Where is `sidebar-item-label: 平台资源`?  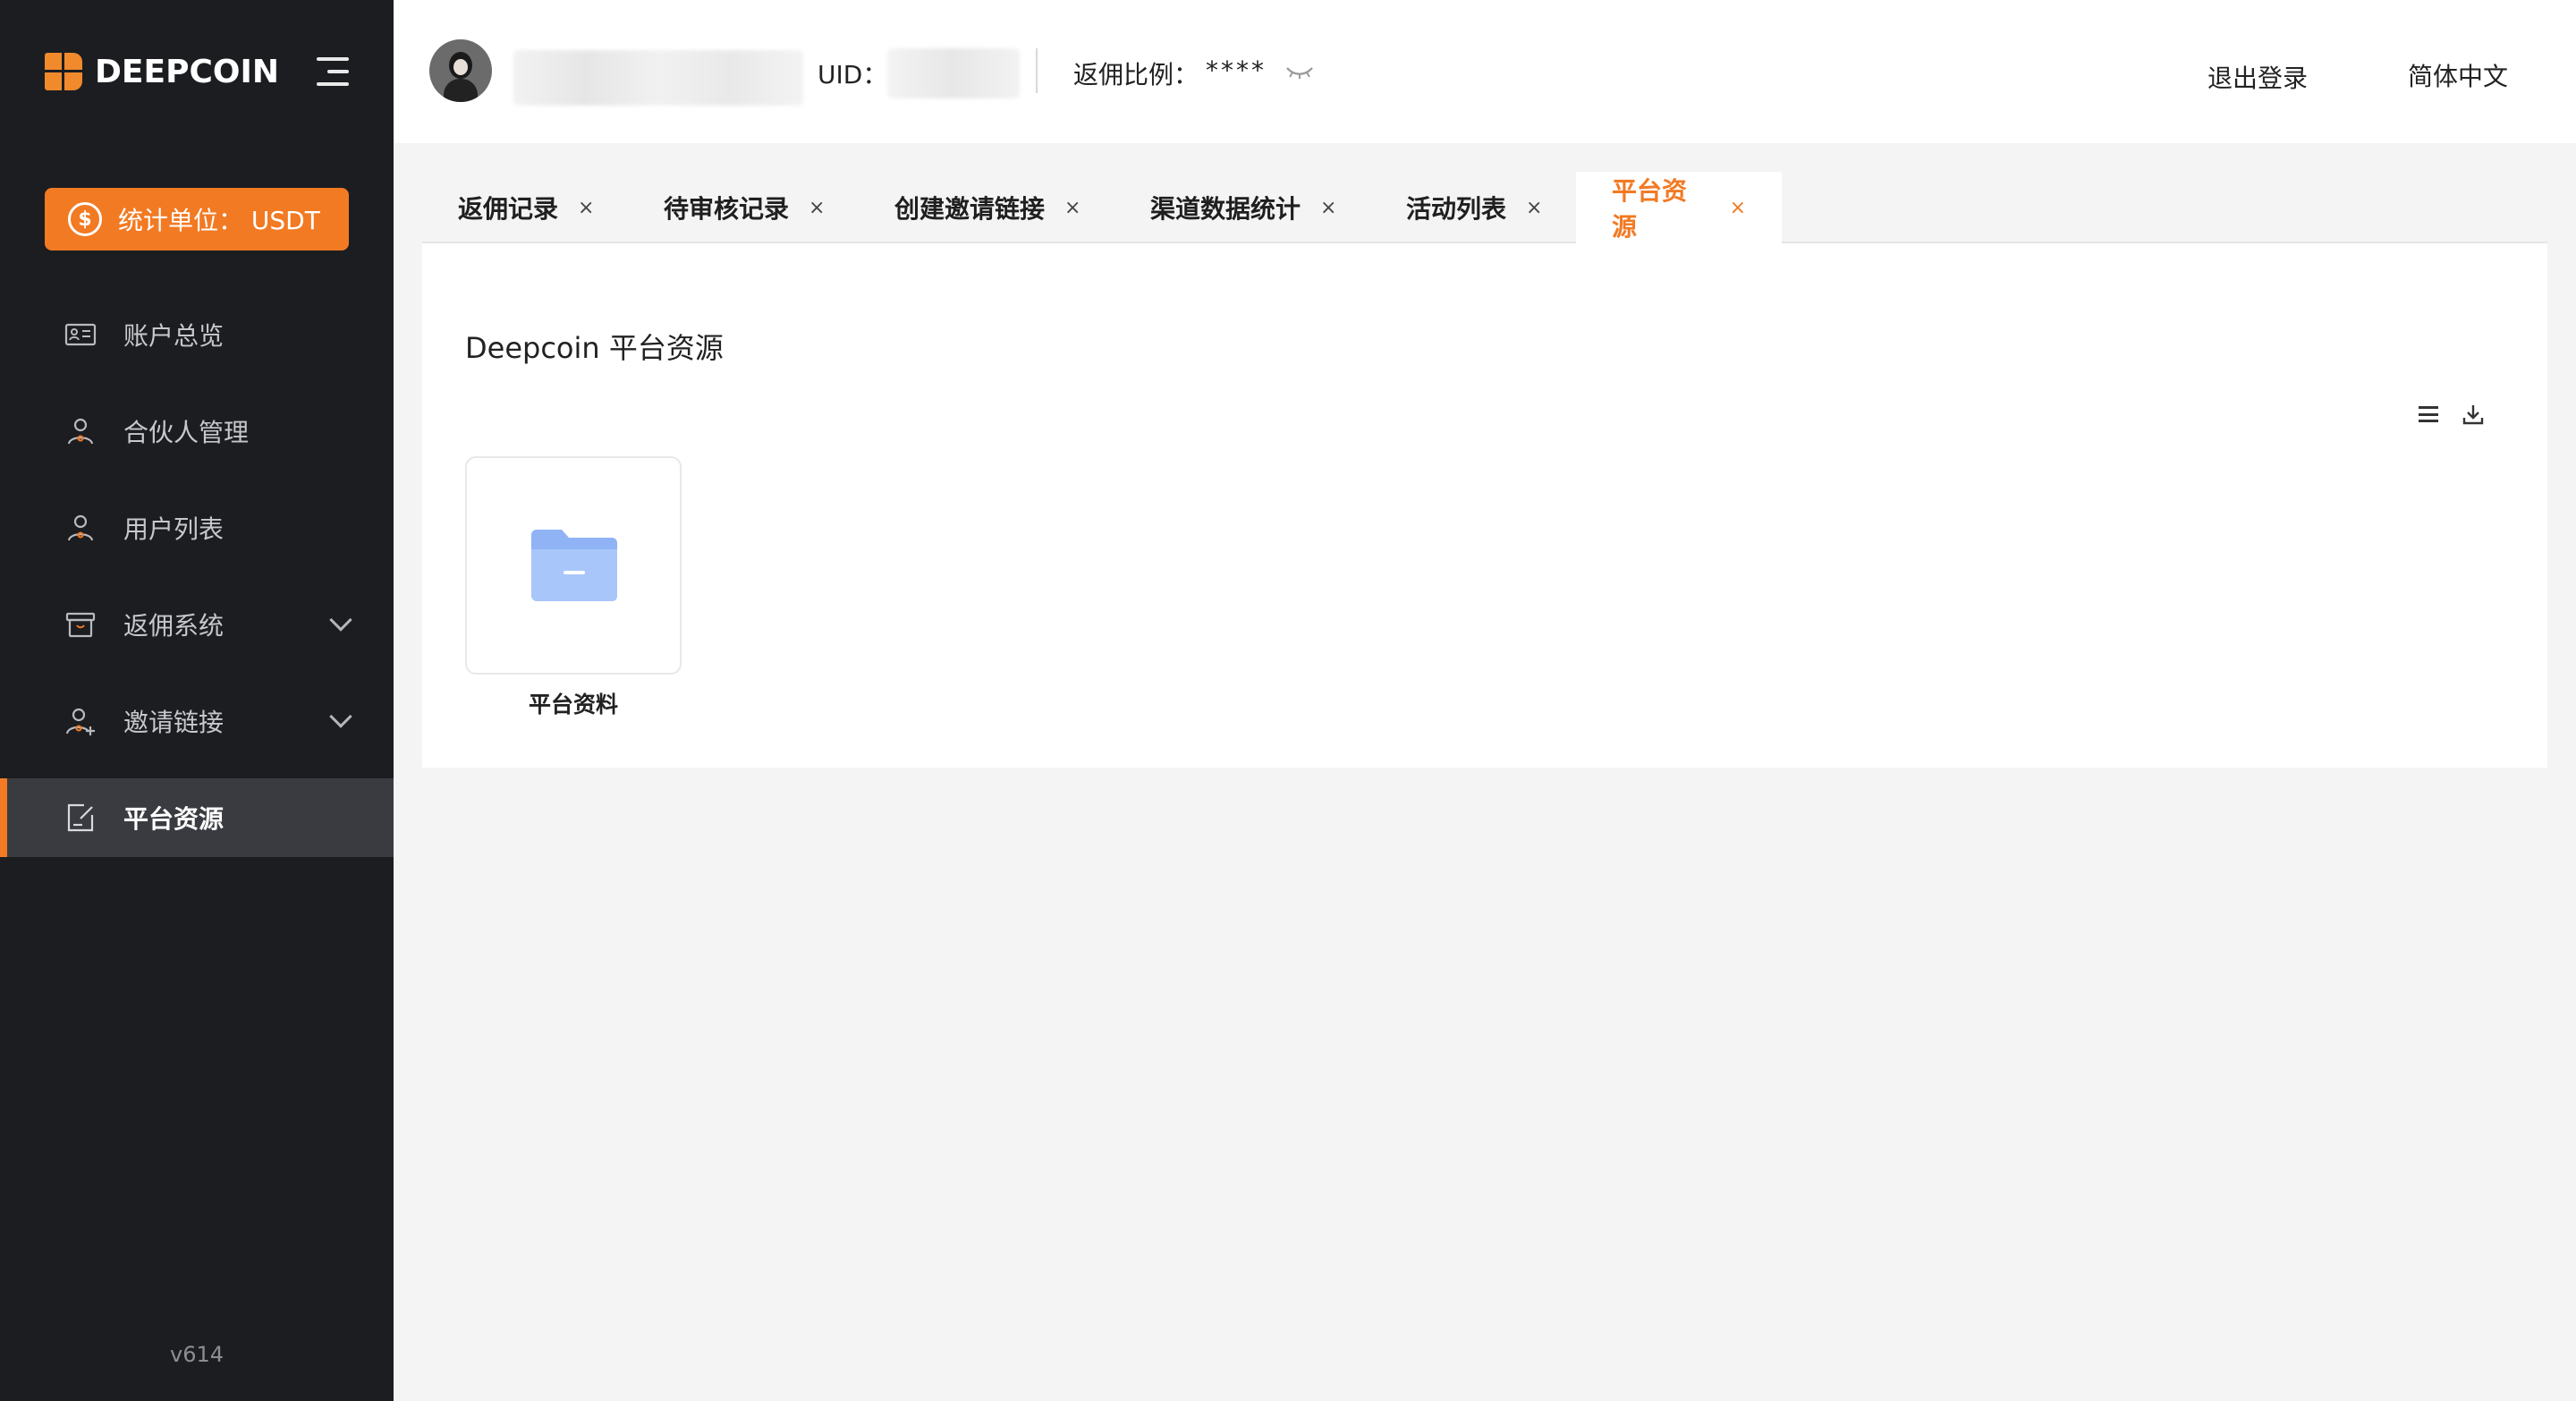
sidebar-item-label: 平台资源 is located at coordinates (174, 819).